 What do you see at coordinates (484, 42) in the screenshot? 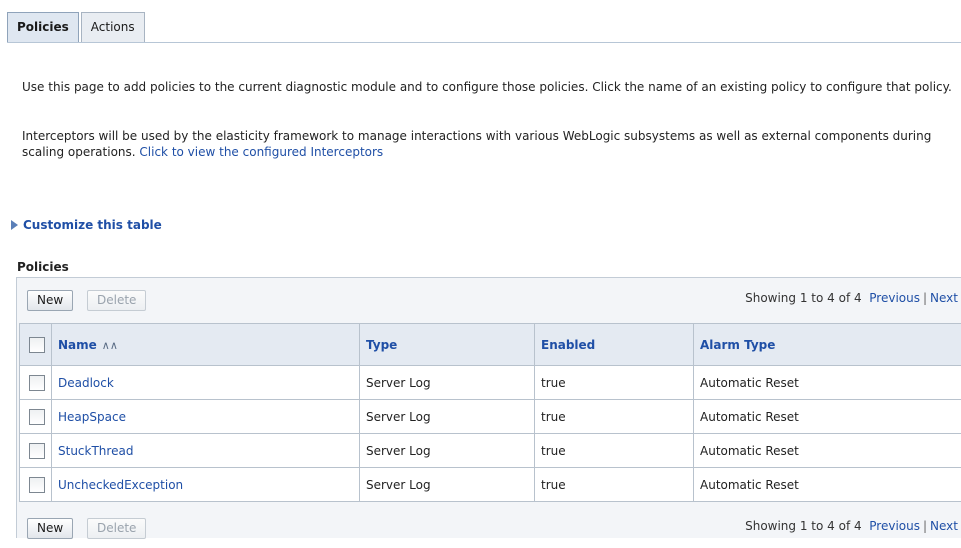
I see `tab-divider` at bounding box center [484, 42].